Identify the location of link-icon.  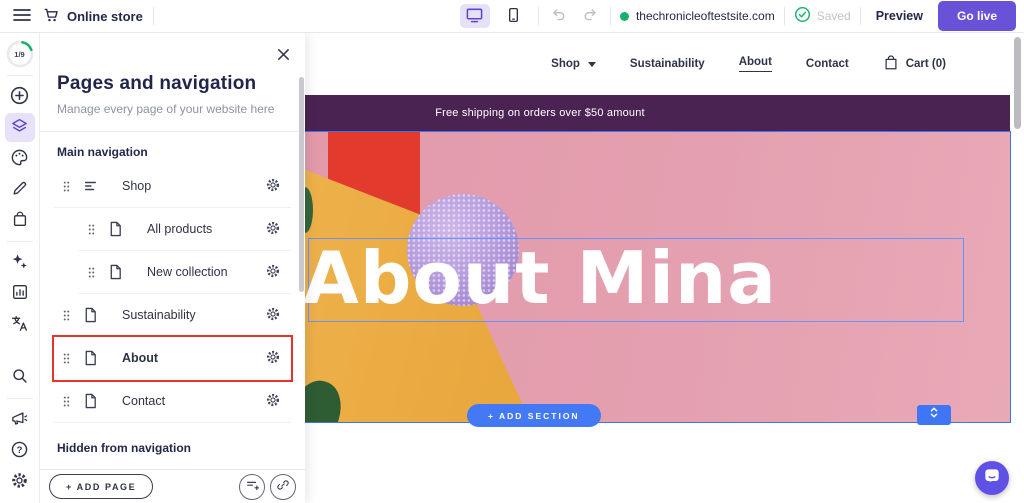
(283, 486).